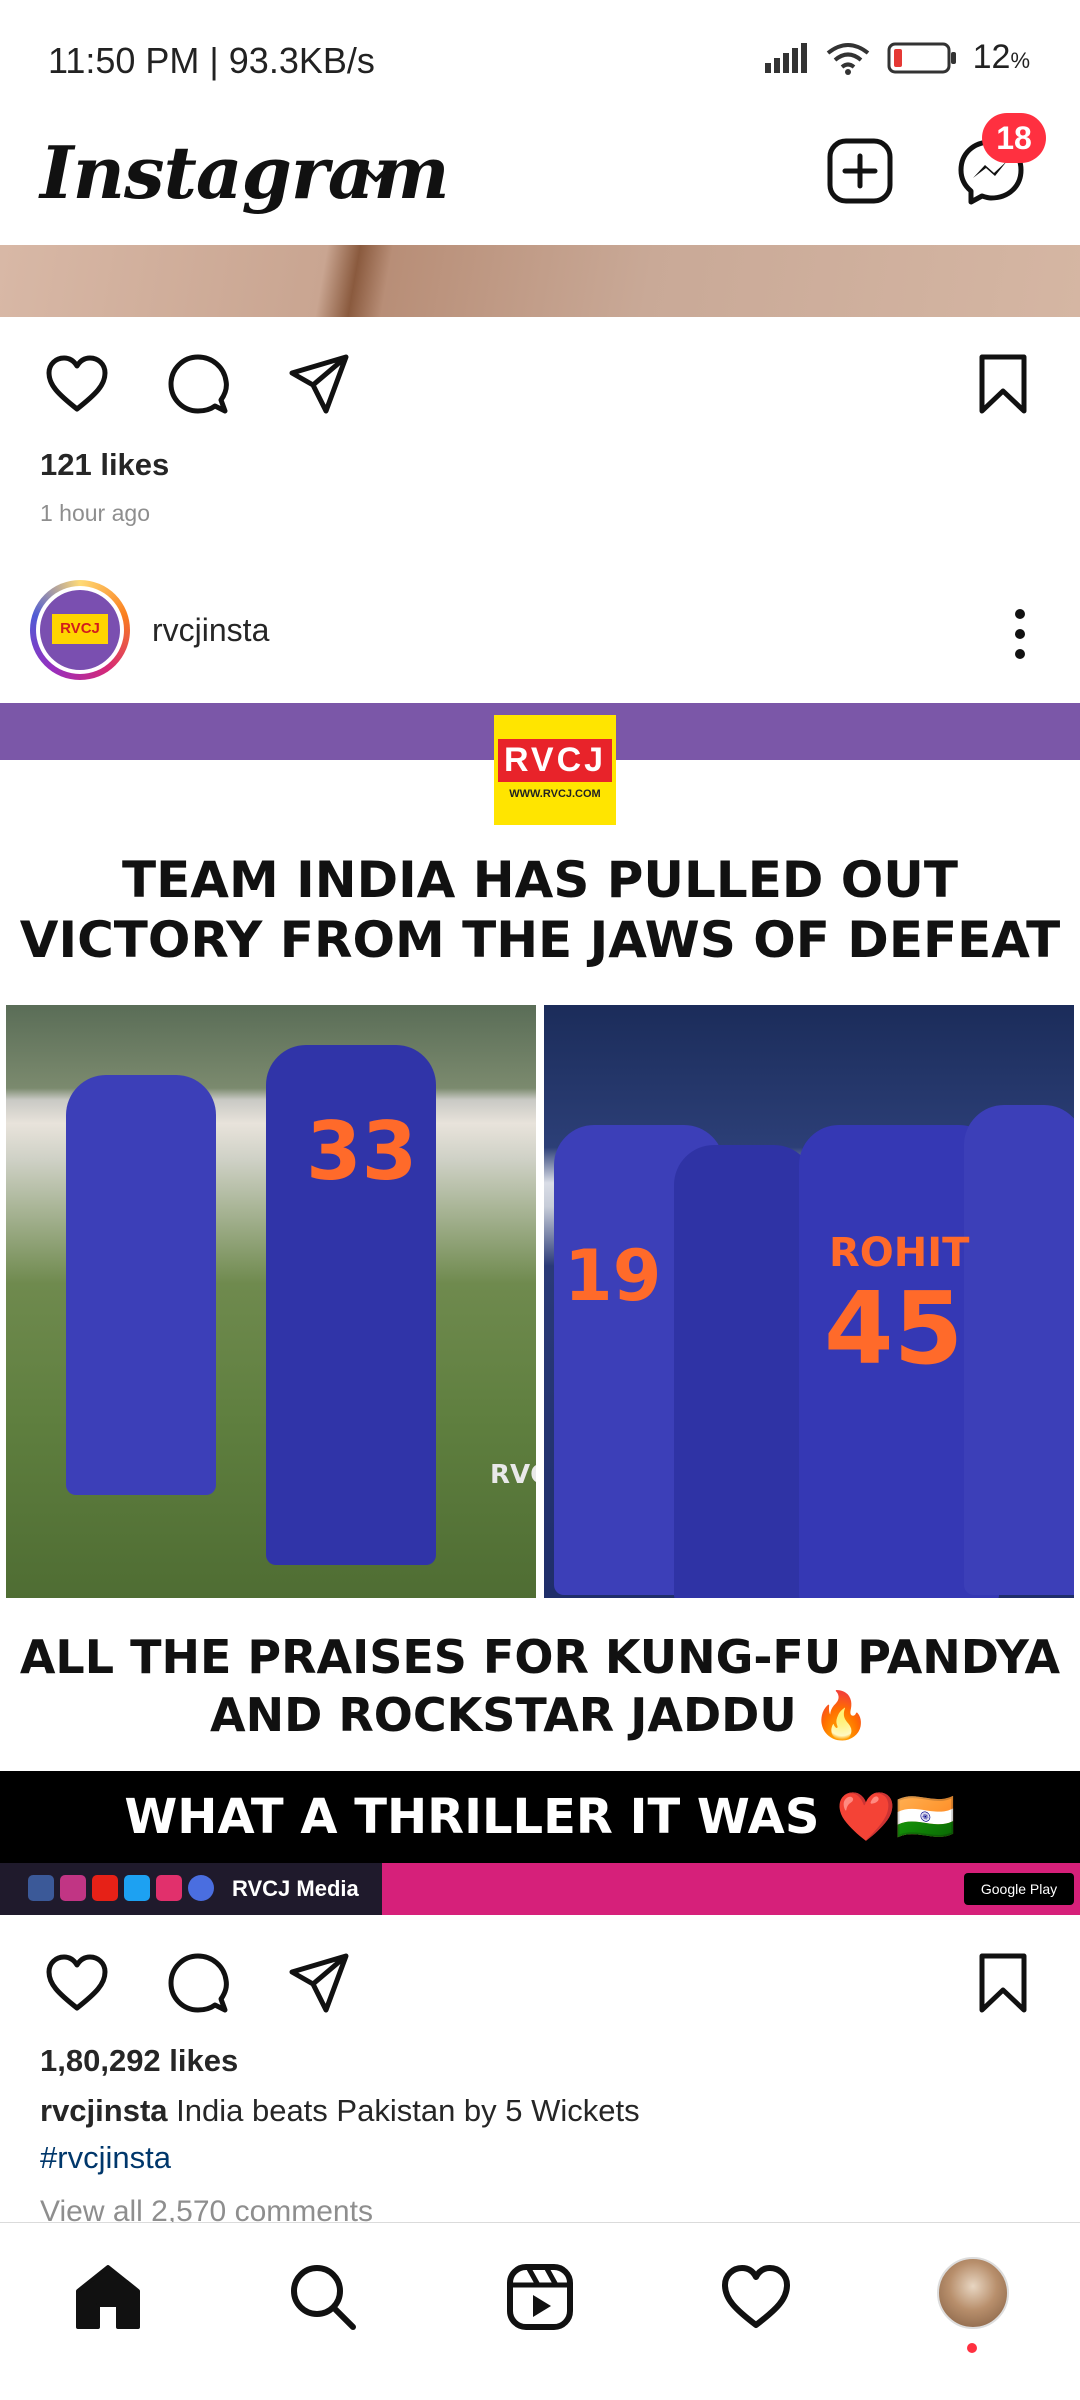 Image resolution: width=1080 pixels, height=2400 pixels. I want to click on rvcj-logo: RVCJ WWW.RVCJ.COM, so click(555, 770).